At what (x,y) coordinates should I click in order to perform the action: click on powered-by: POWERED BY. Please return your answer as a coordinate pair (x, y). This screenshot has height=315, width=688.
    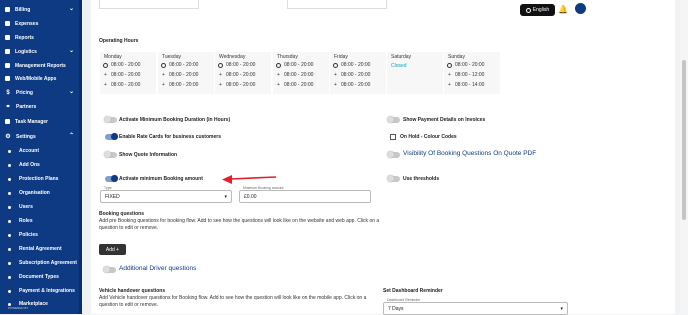
    Looking at the image, I should click on (18, 308).